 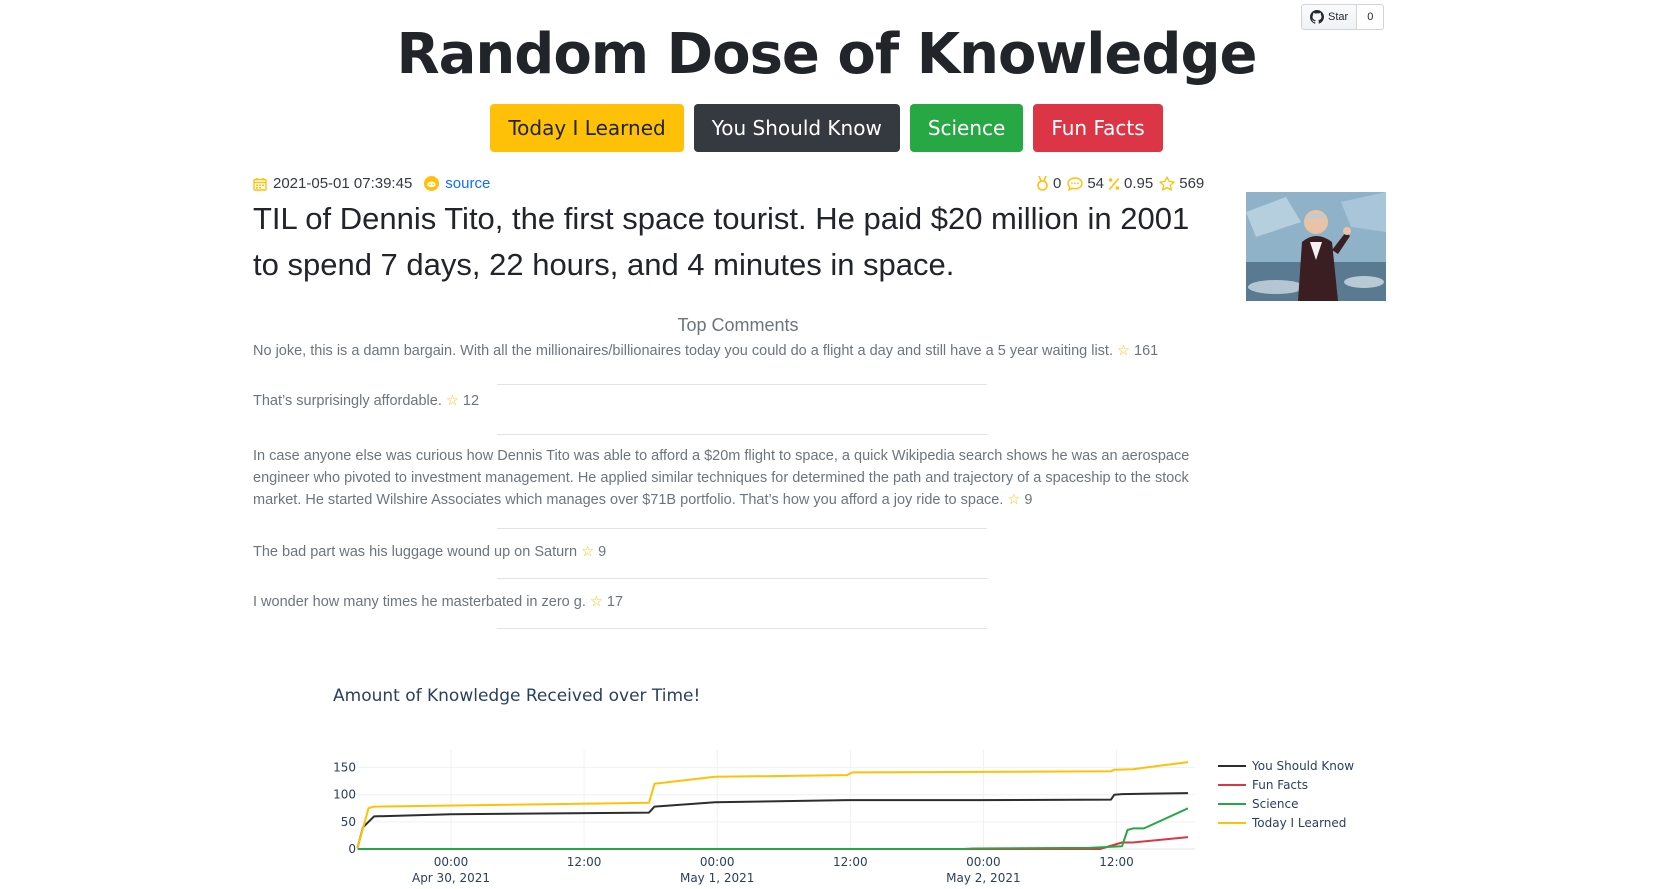 I want to click on series-line-you-should-know, so click(x=772, y=820).